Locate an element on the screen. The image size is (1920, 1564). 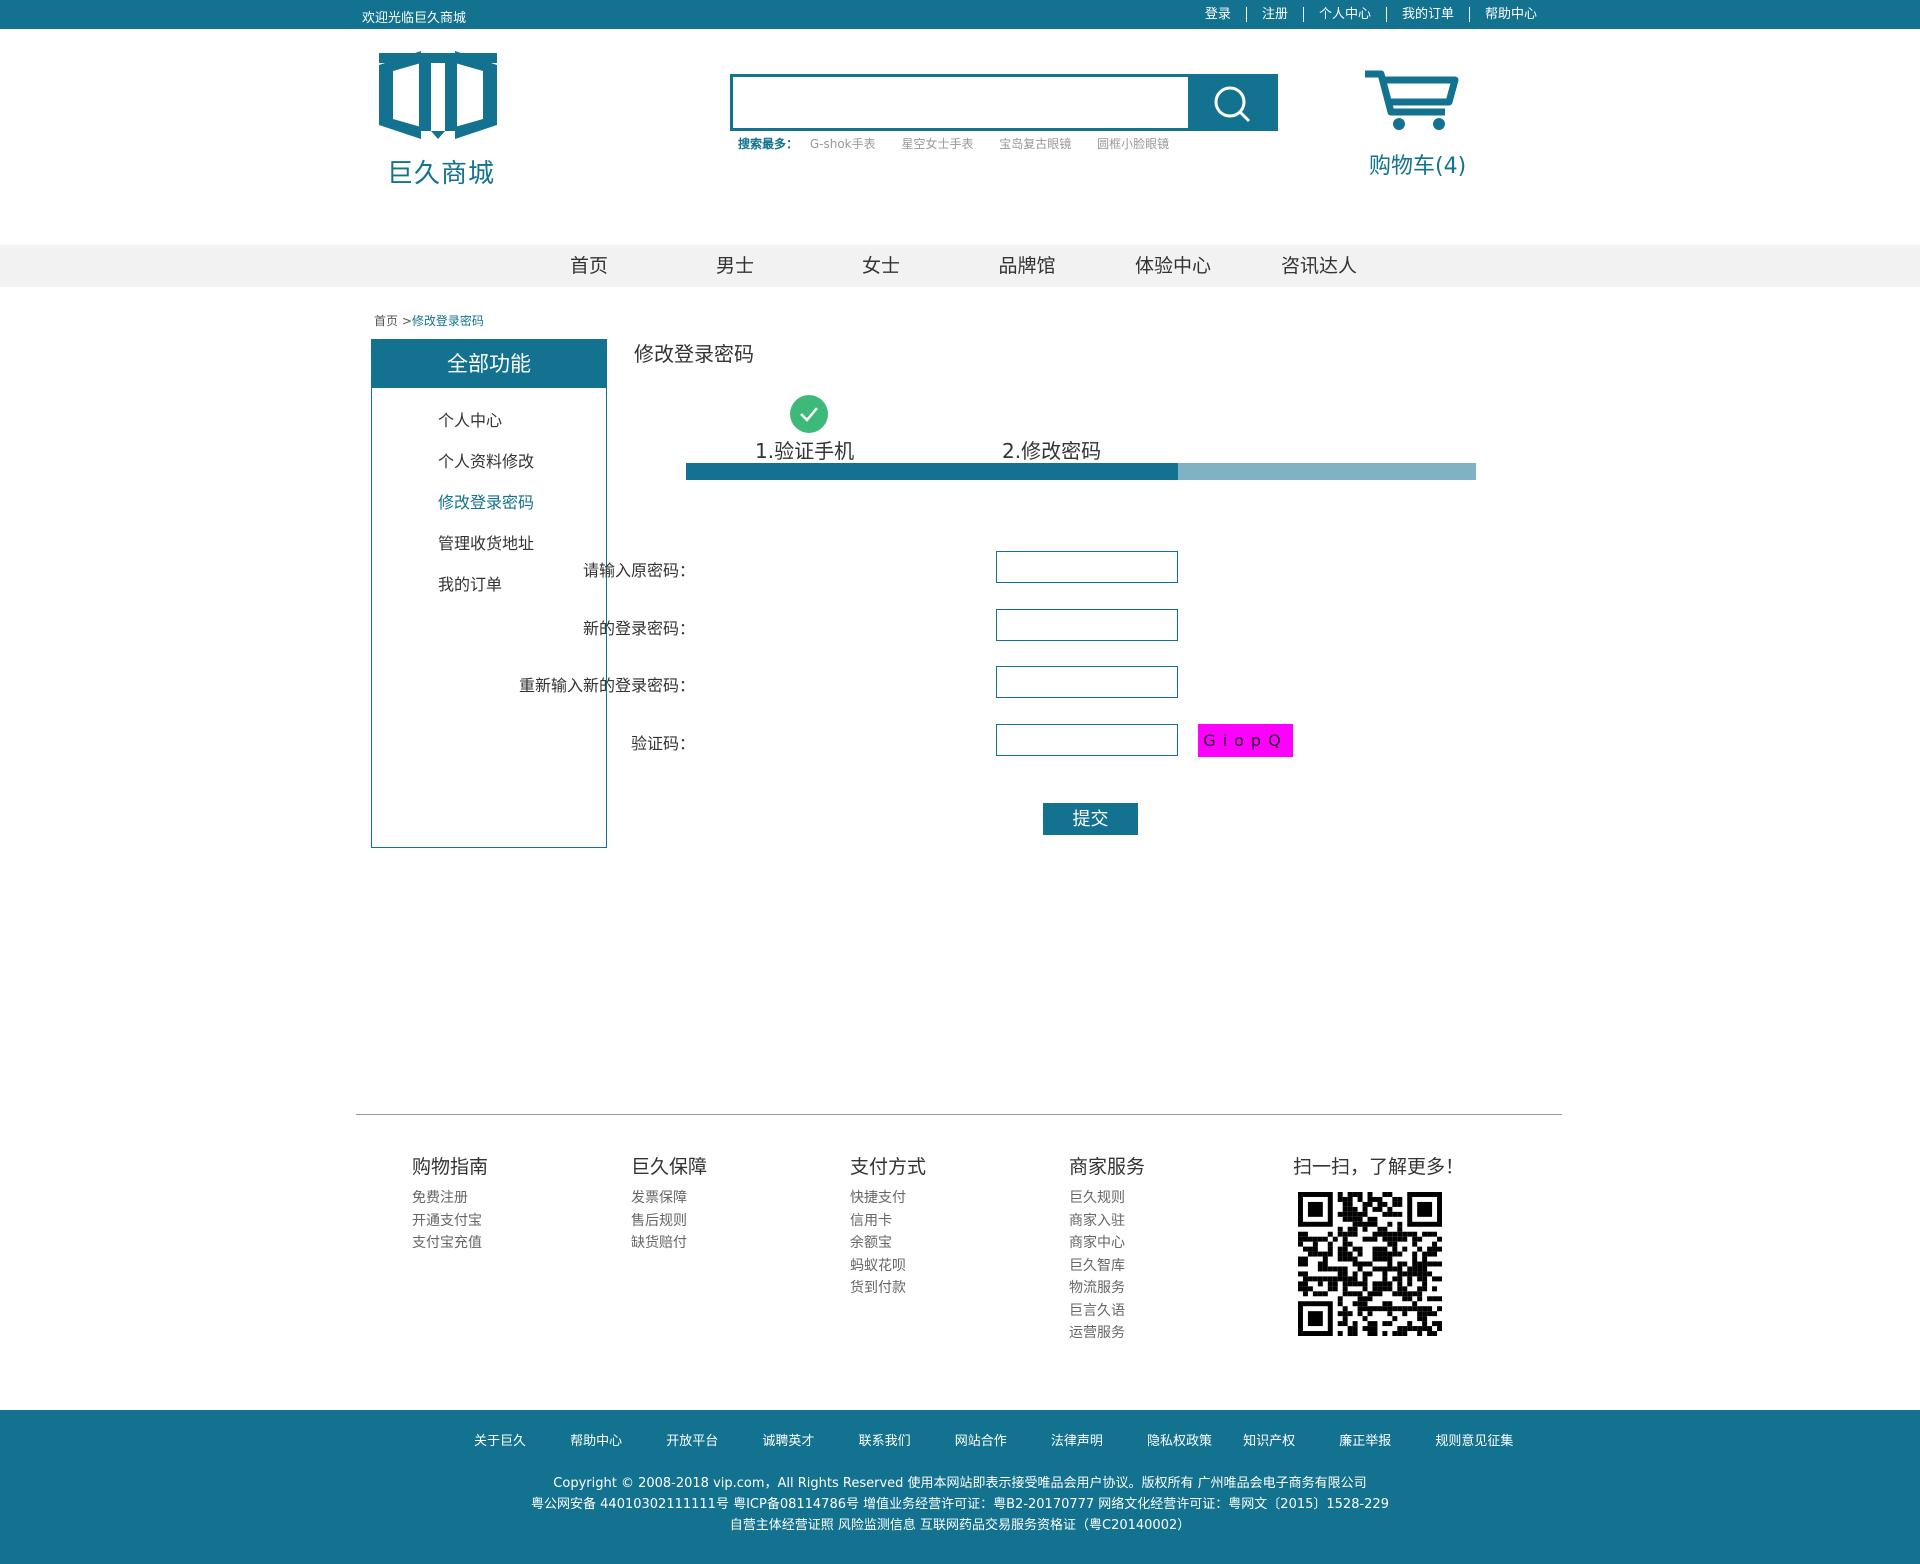
footer-column-title: 商家服务 is located at coordinates (1107, 1167).